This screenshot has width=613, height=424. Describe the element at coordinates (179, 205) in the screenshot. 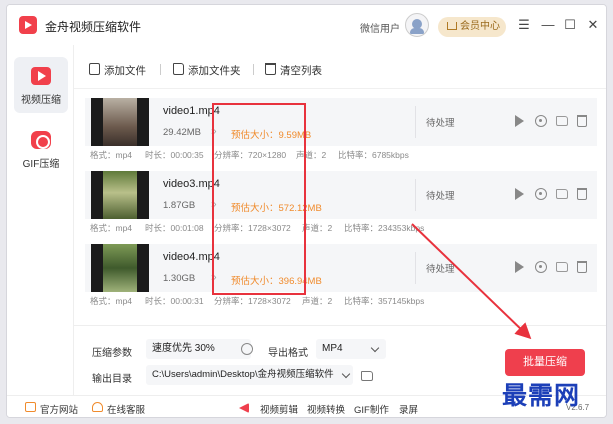

I see `file-size: 1.87GB` at that location.